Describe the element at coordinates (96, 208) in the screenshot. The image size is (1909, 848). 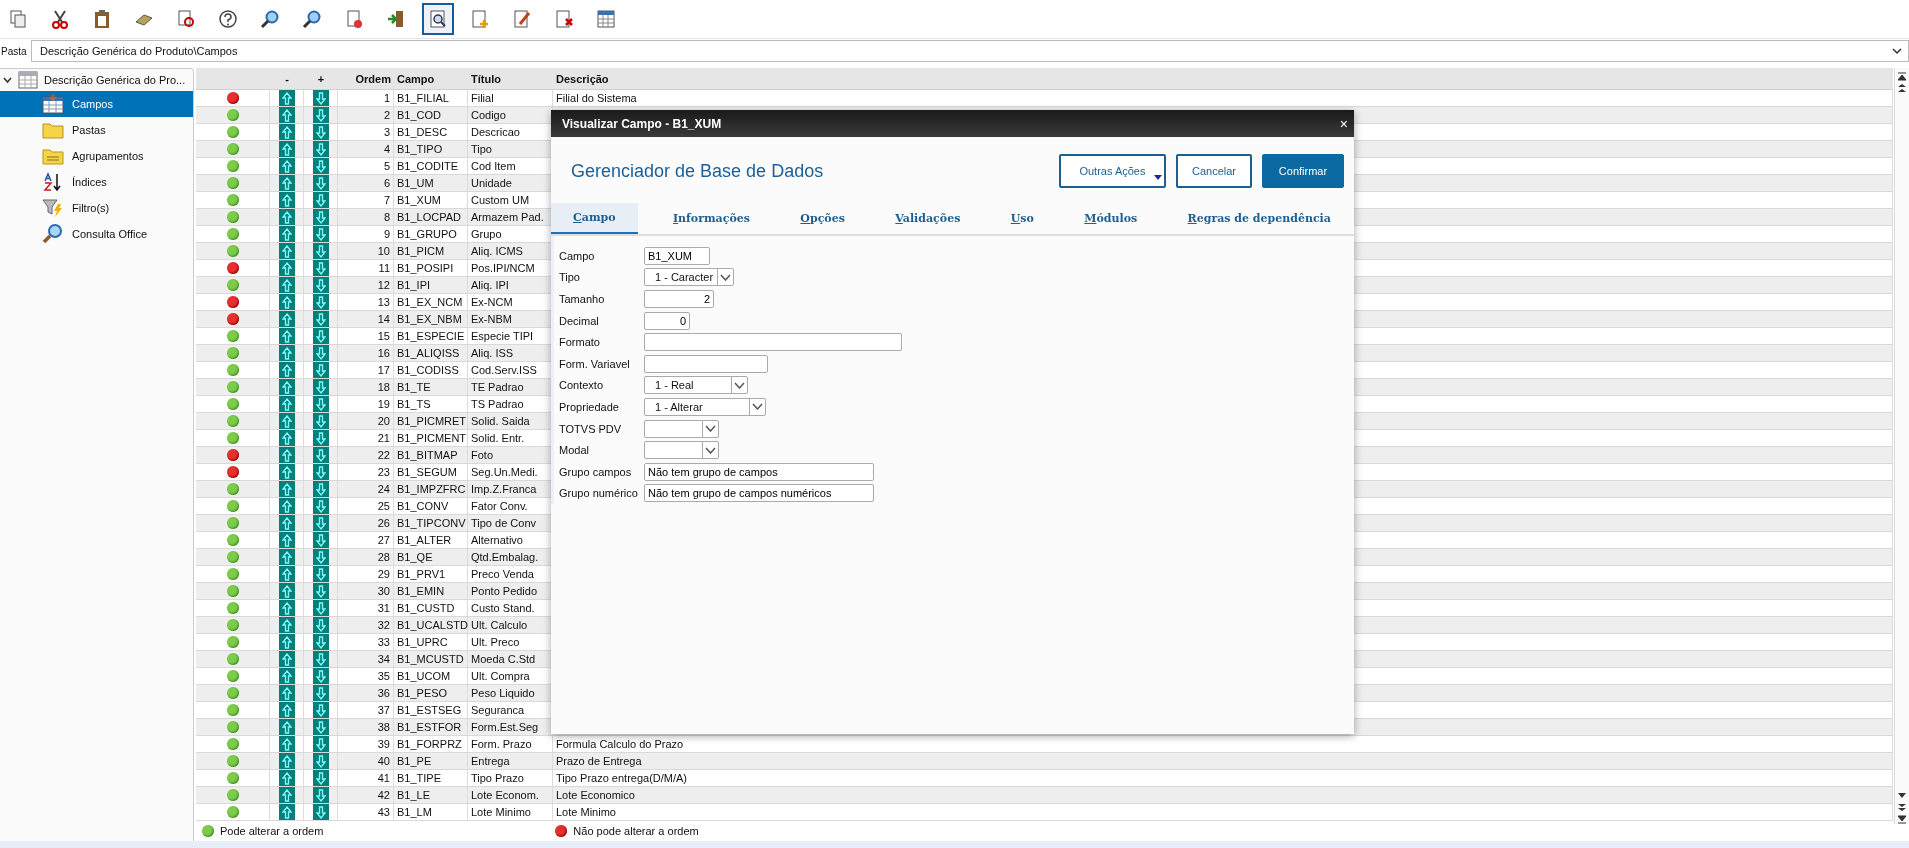
I see `sidebar-item: Filtro(s)` at that location.